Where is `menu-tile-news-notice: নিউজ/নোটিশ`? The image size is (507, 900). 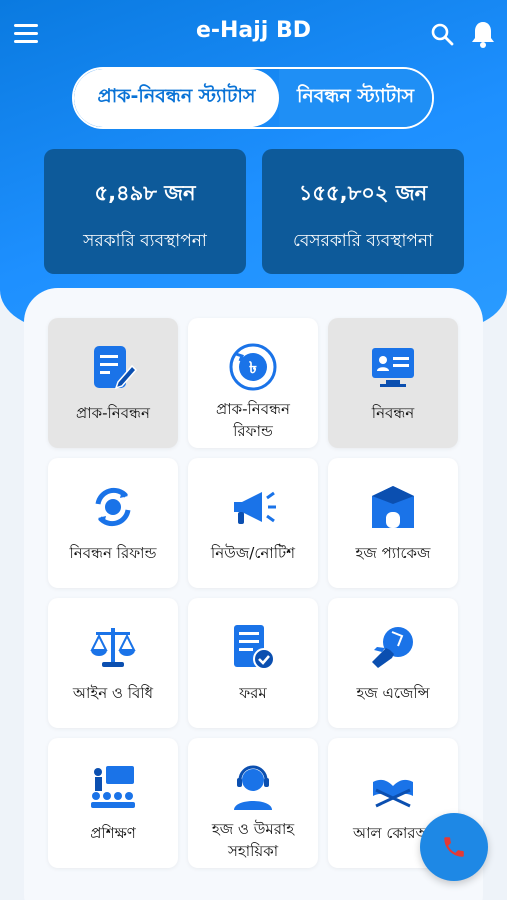 menu-tile-news-notice: নিউজ/নোটিশ is located at coordinates (253, 523).